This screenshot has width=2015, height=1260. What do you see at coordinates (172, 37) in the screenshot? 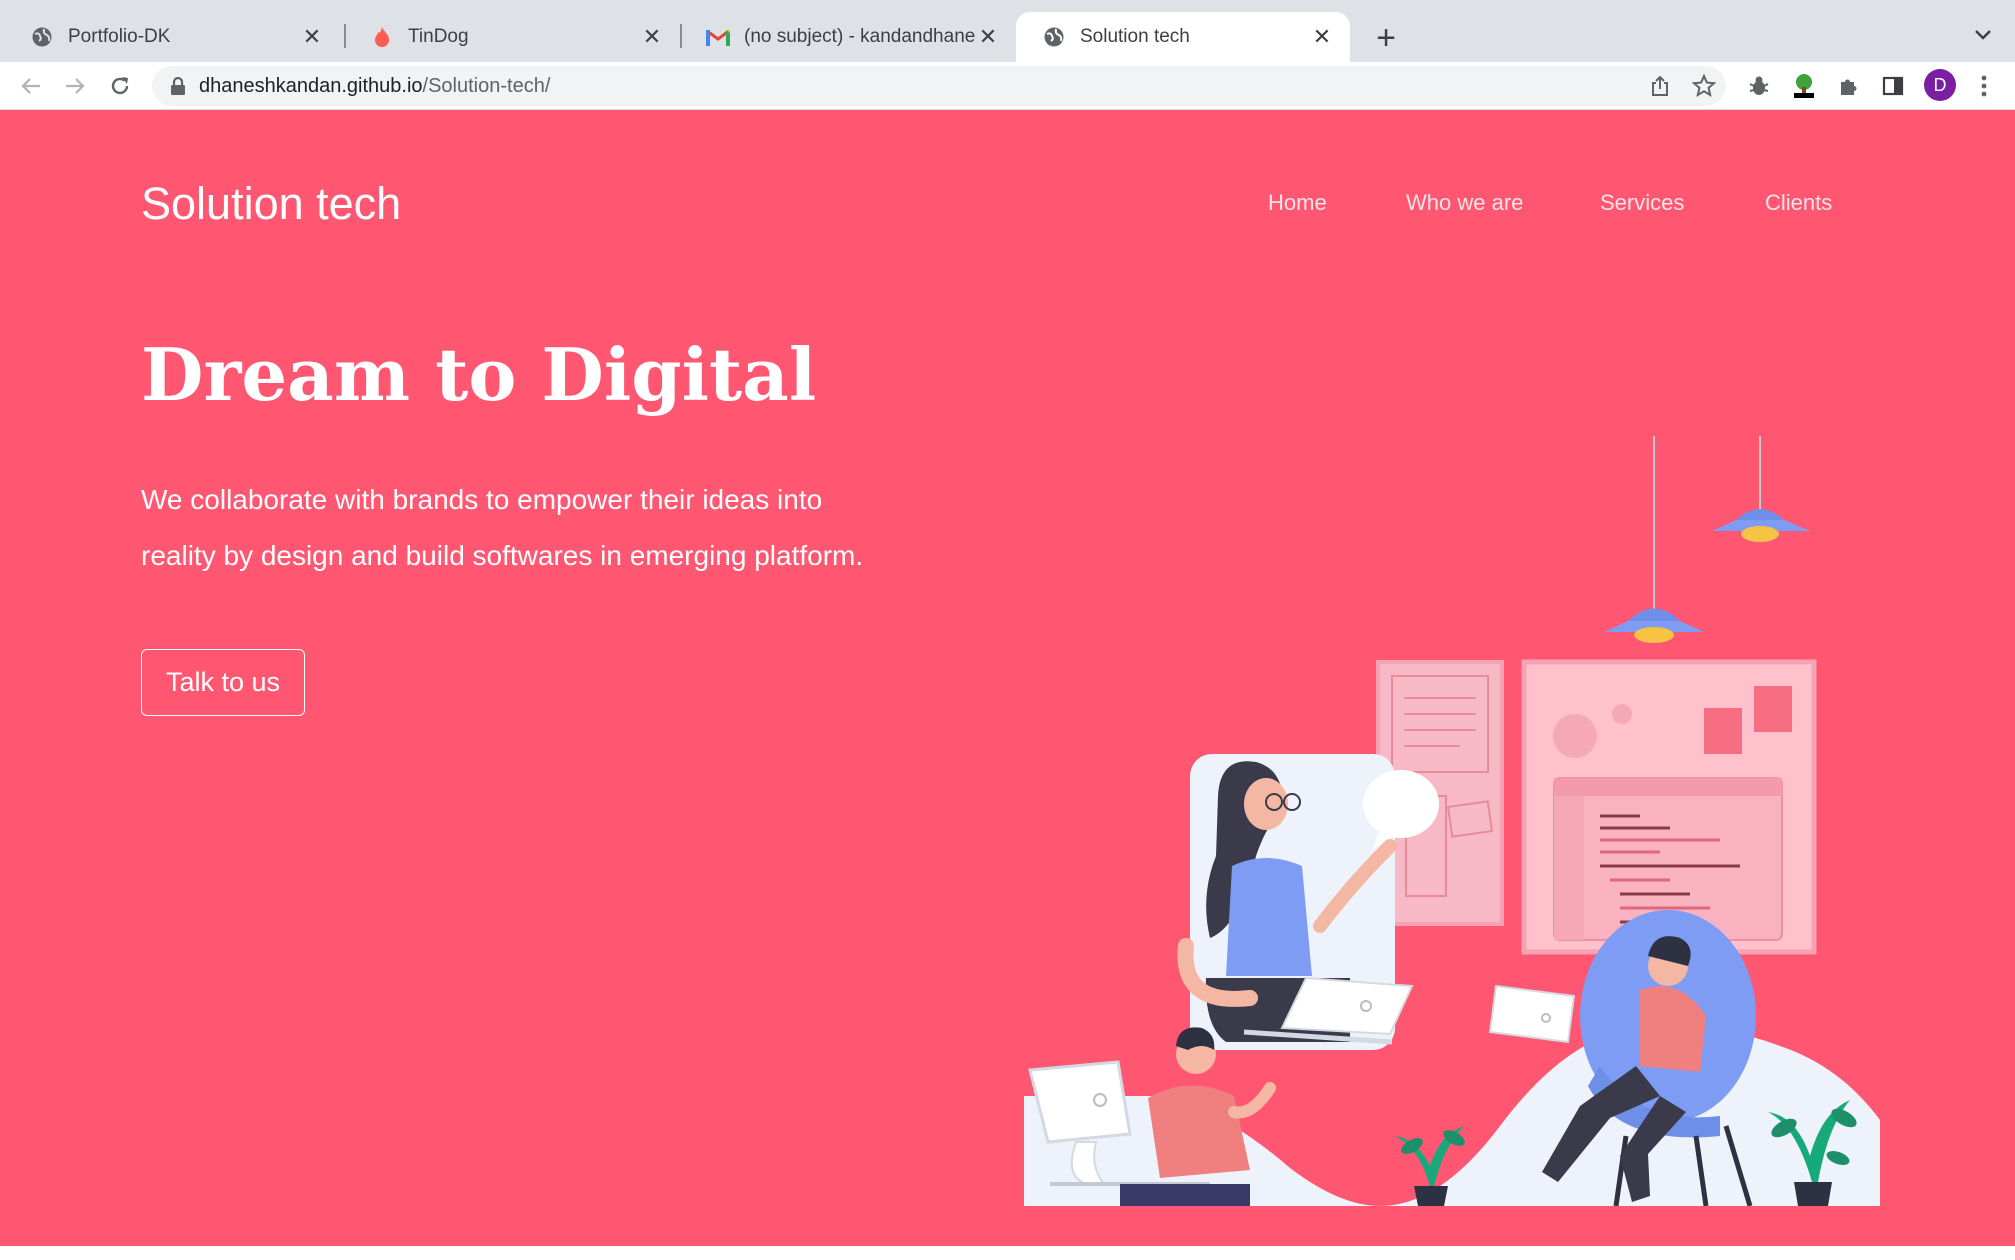
I see `tab-portfolio: Portfolio-DK ✕` at bounding box center [172, 37].